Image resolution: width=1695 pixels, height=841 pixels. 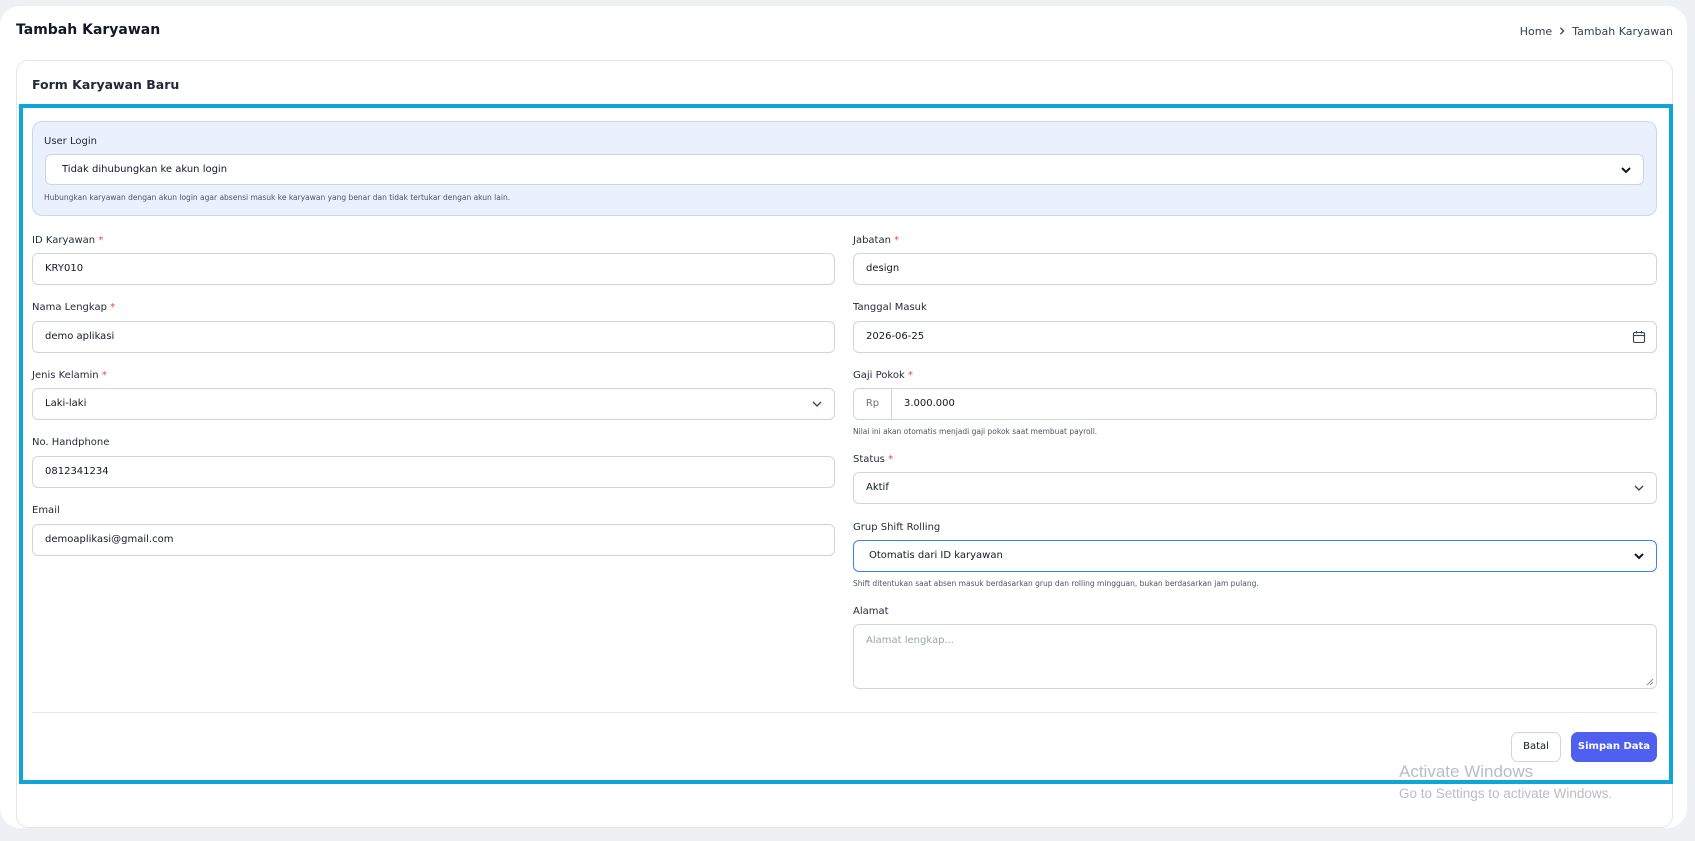 I want to click on breadcrumb-home: Home, so click(x=1536, y=31).